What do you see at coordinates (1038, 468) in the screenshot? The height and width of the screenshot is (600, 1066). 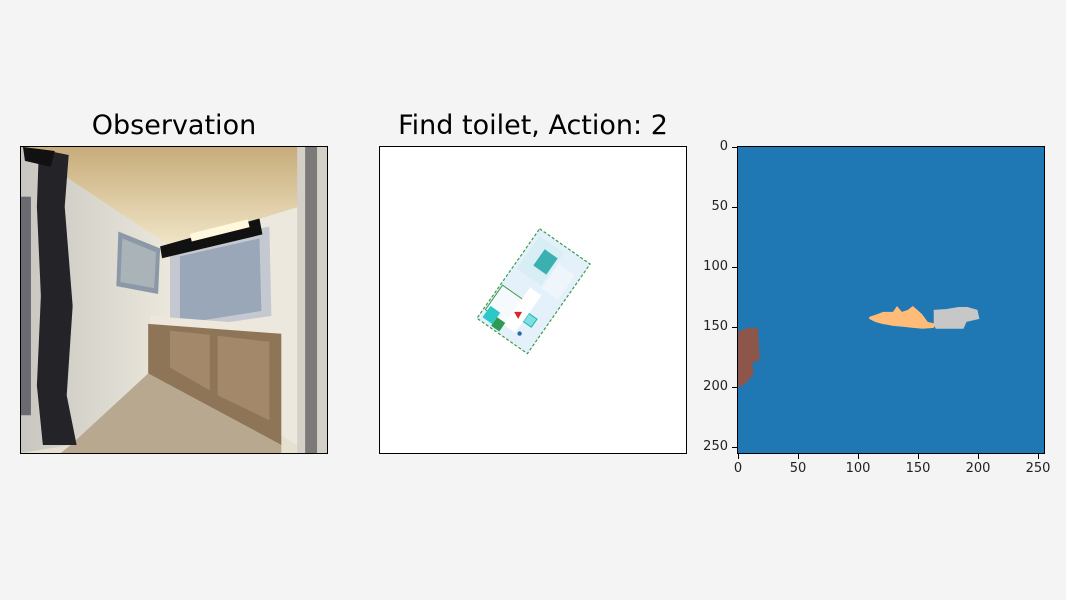 I see `x-tick-label: 250` at bounding box center [1038, 468].